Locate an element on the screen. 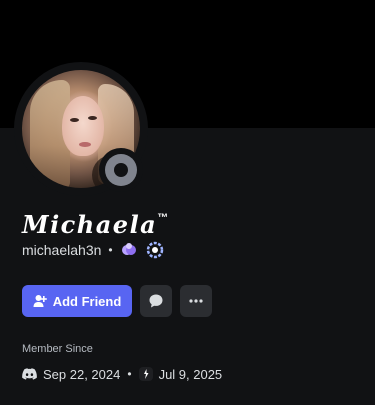 The width and height of the screenshot is (375, 405). more-options-button is located at coordinates (196, 301).